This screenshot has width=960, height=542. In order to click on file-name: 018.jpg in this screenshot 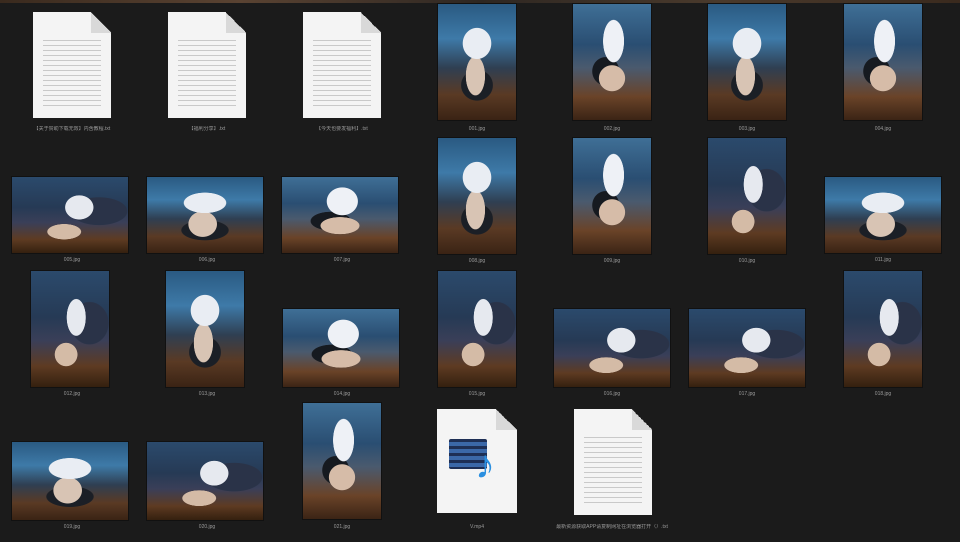, I will do `click(883, 394)`.